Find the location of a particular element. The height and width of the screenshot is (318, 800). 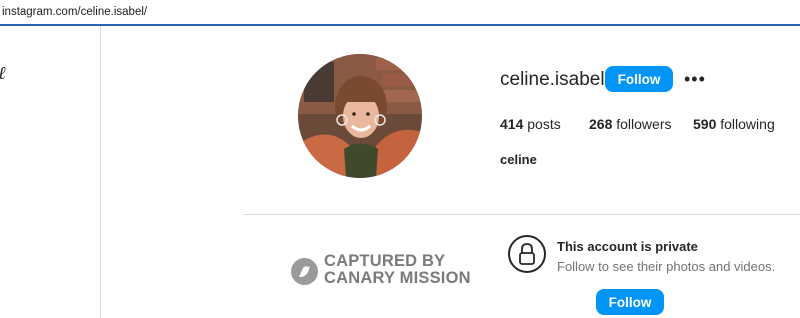

stat-following-label: following is located at coordinates (747, 124).